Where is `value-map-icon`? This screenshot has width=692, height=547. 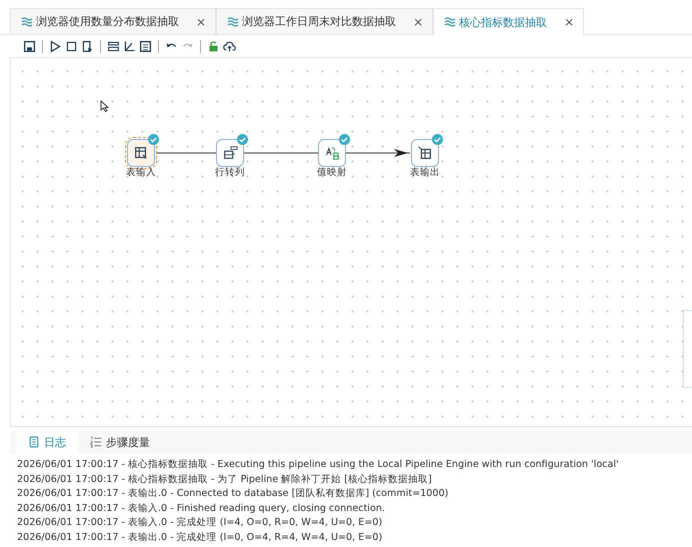
value-map-icon is located at coordinates (332, 153).